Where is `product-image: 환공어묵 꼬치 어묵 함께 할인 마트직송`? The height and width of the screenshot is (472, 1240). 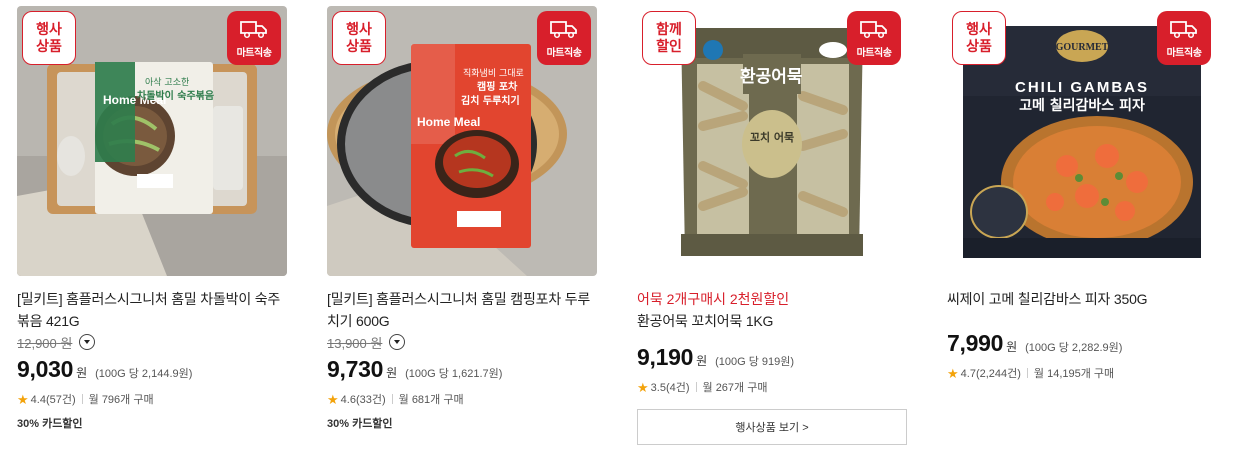 product-image: 환공어묵 꼬치 어묵 함께 할인 마트직송 is located at coordinates (772, 141).